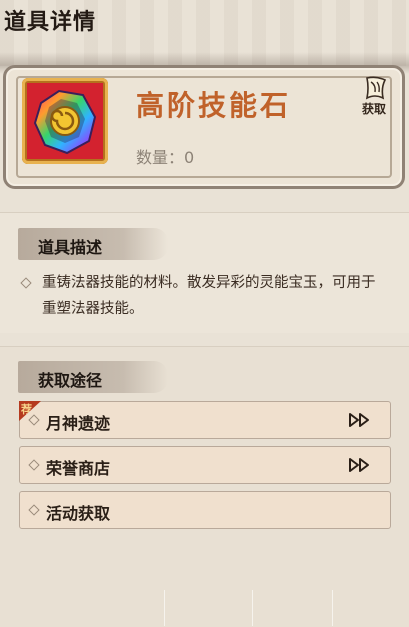 The width and height of the screenshot is (409, 627). Describe the element at coordinates (78, 513) in the screenshot. I see `route-label: 活动获取` at that location.